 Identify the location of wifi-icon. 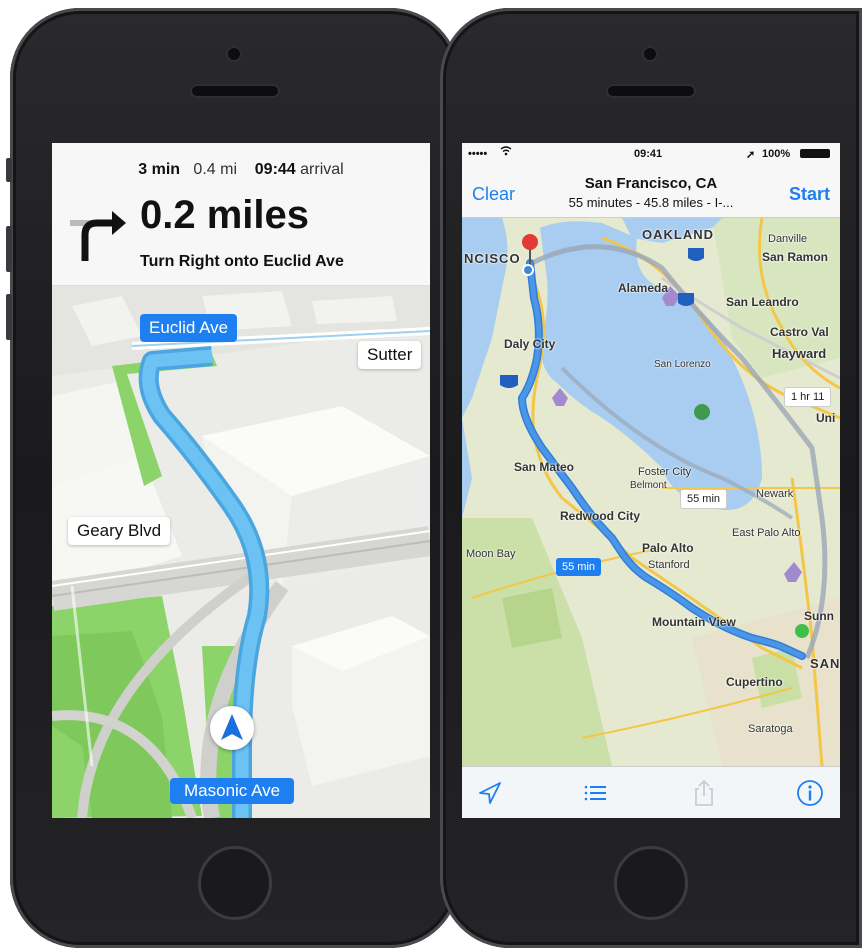
(506, 152).